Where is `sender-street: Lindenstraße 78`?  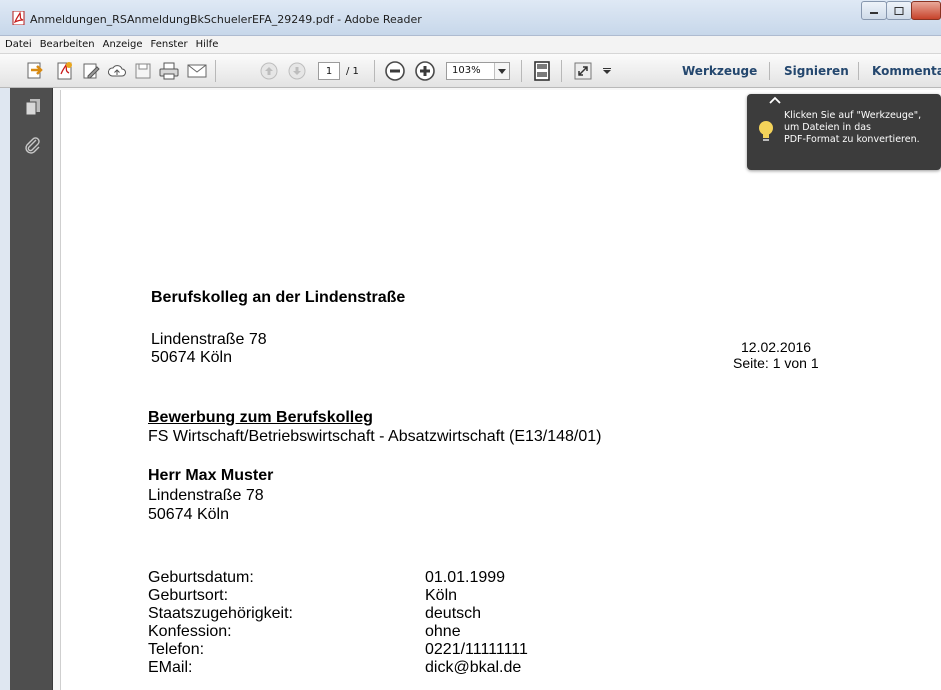 sender-street: Lindenstraße 78 is located at coordinates (209, 339).